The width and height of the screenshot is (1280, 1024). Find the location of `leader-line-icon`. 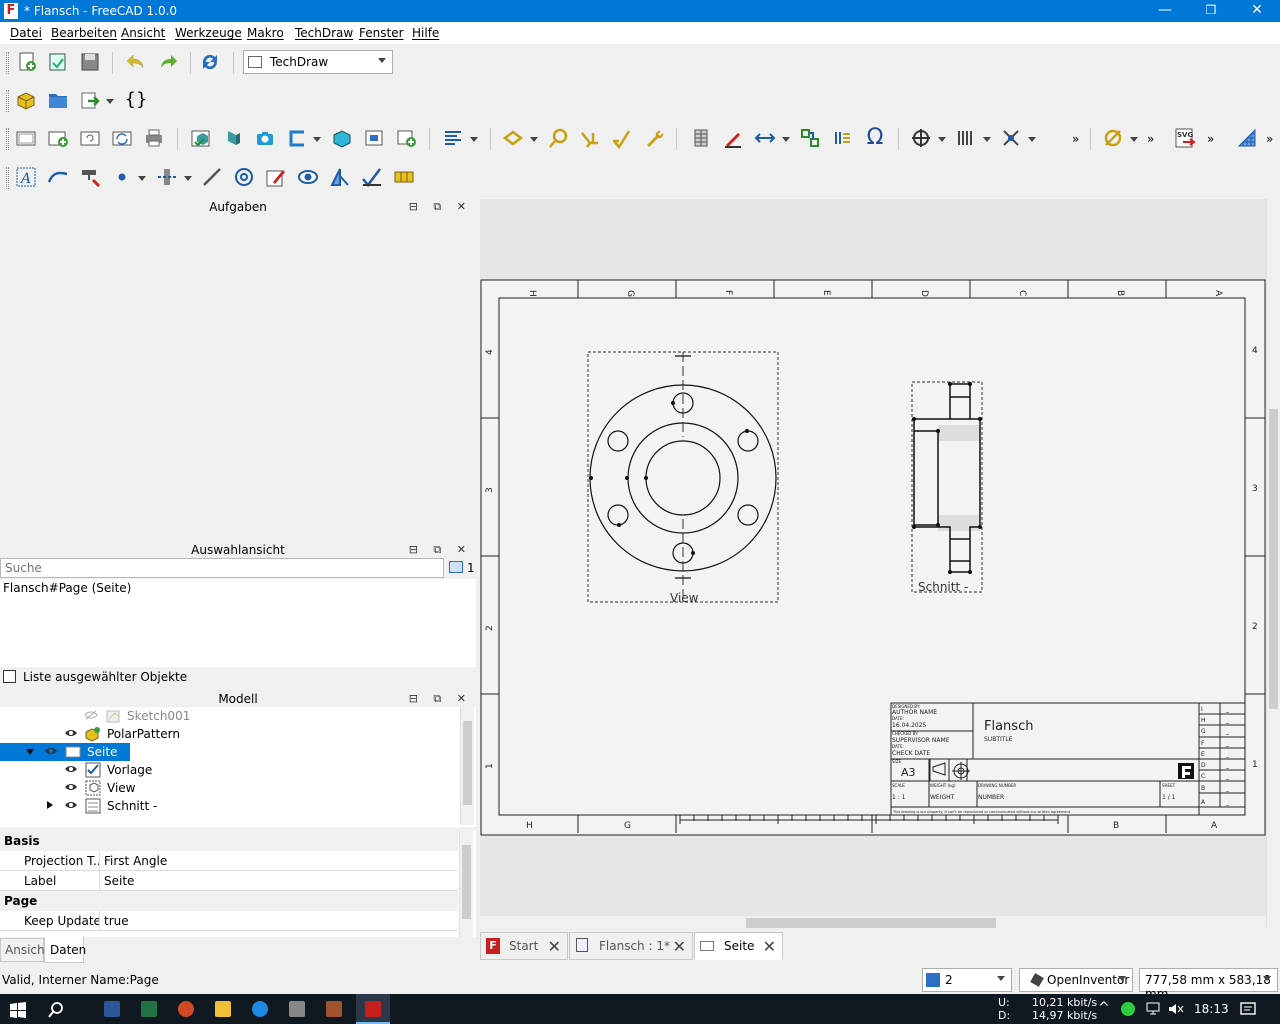

leader-line-icon is located at coordinates (514, 139).